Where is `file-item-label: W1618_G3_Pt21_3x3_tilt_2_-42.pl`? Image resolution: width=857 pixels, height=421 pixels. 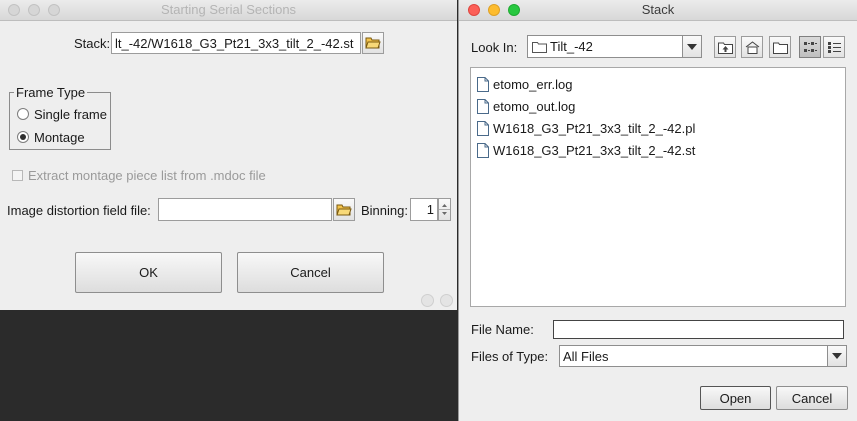 file-item-label: W1618_G3_Pt21_3x3_tilt_2_-42.pl is located at coordinates (594, 128).